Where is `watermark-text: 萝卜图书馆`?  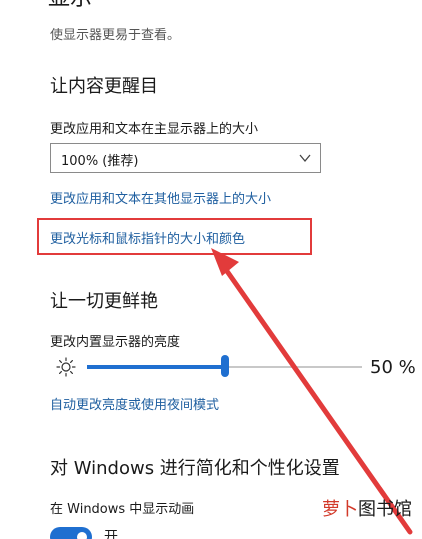
watermark-text: 萝卜图书馆 is located at coordinates (367, 509).